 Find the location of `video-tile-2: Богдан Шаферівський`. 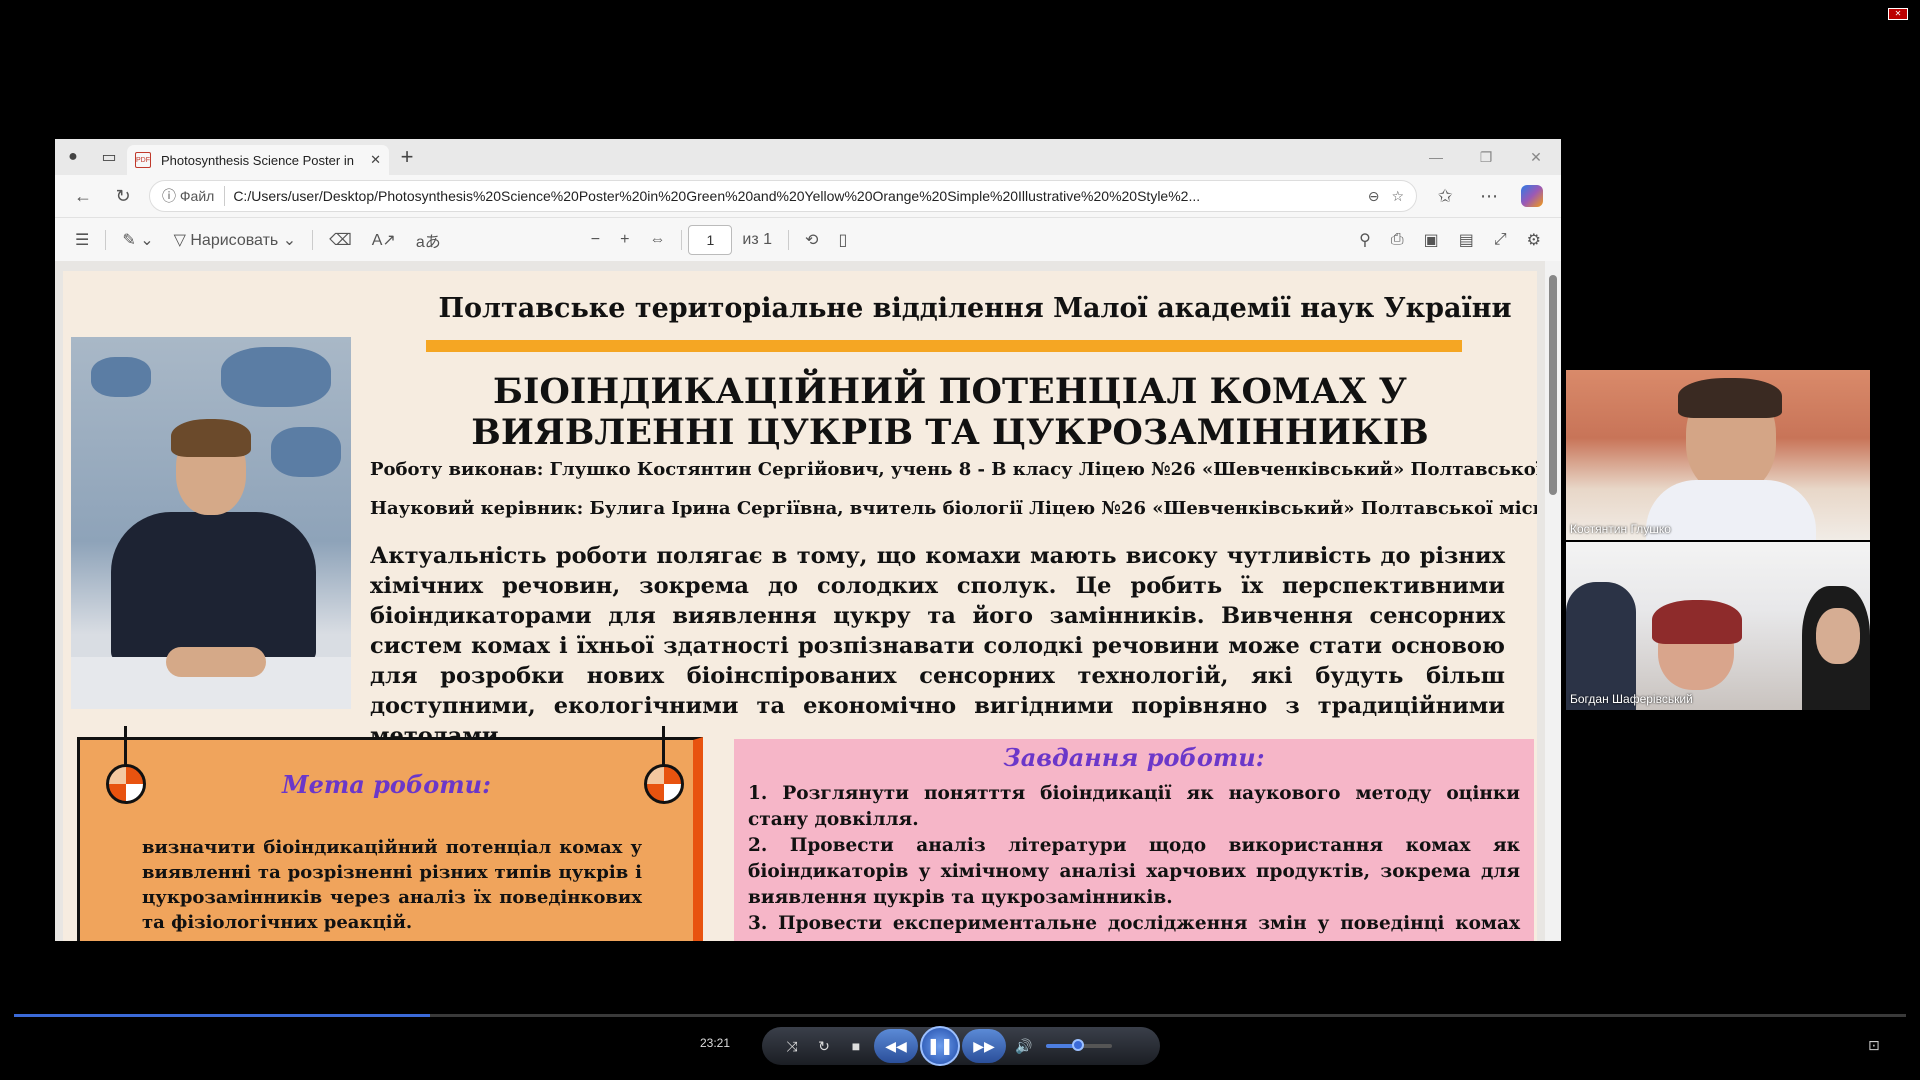

video-tile-2: Богдан Шаферівський is located at coordinates (1718, 626).